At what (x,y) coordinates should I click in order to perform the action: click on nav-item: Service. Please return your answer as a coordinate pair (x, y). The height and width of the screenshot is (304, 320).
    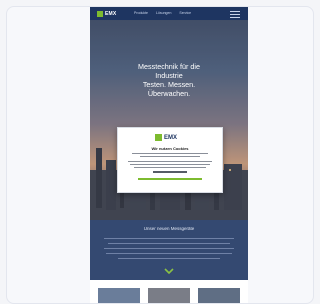
    Looking at the image, I should click on (185, 13).